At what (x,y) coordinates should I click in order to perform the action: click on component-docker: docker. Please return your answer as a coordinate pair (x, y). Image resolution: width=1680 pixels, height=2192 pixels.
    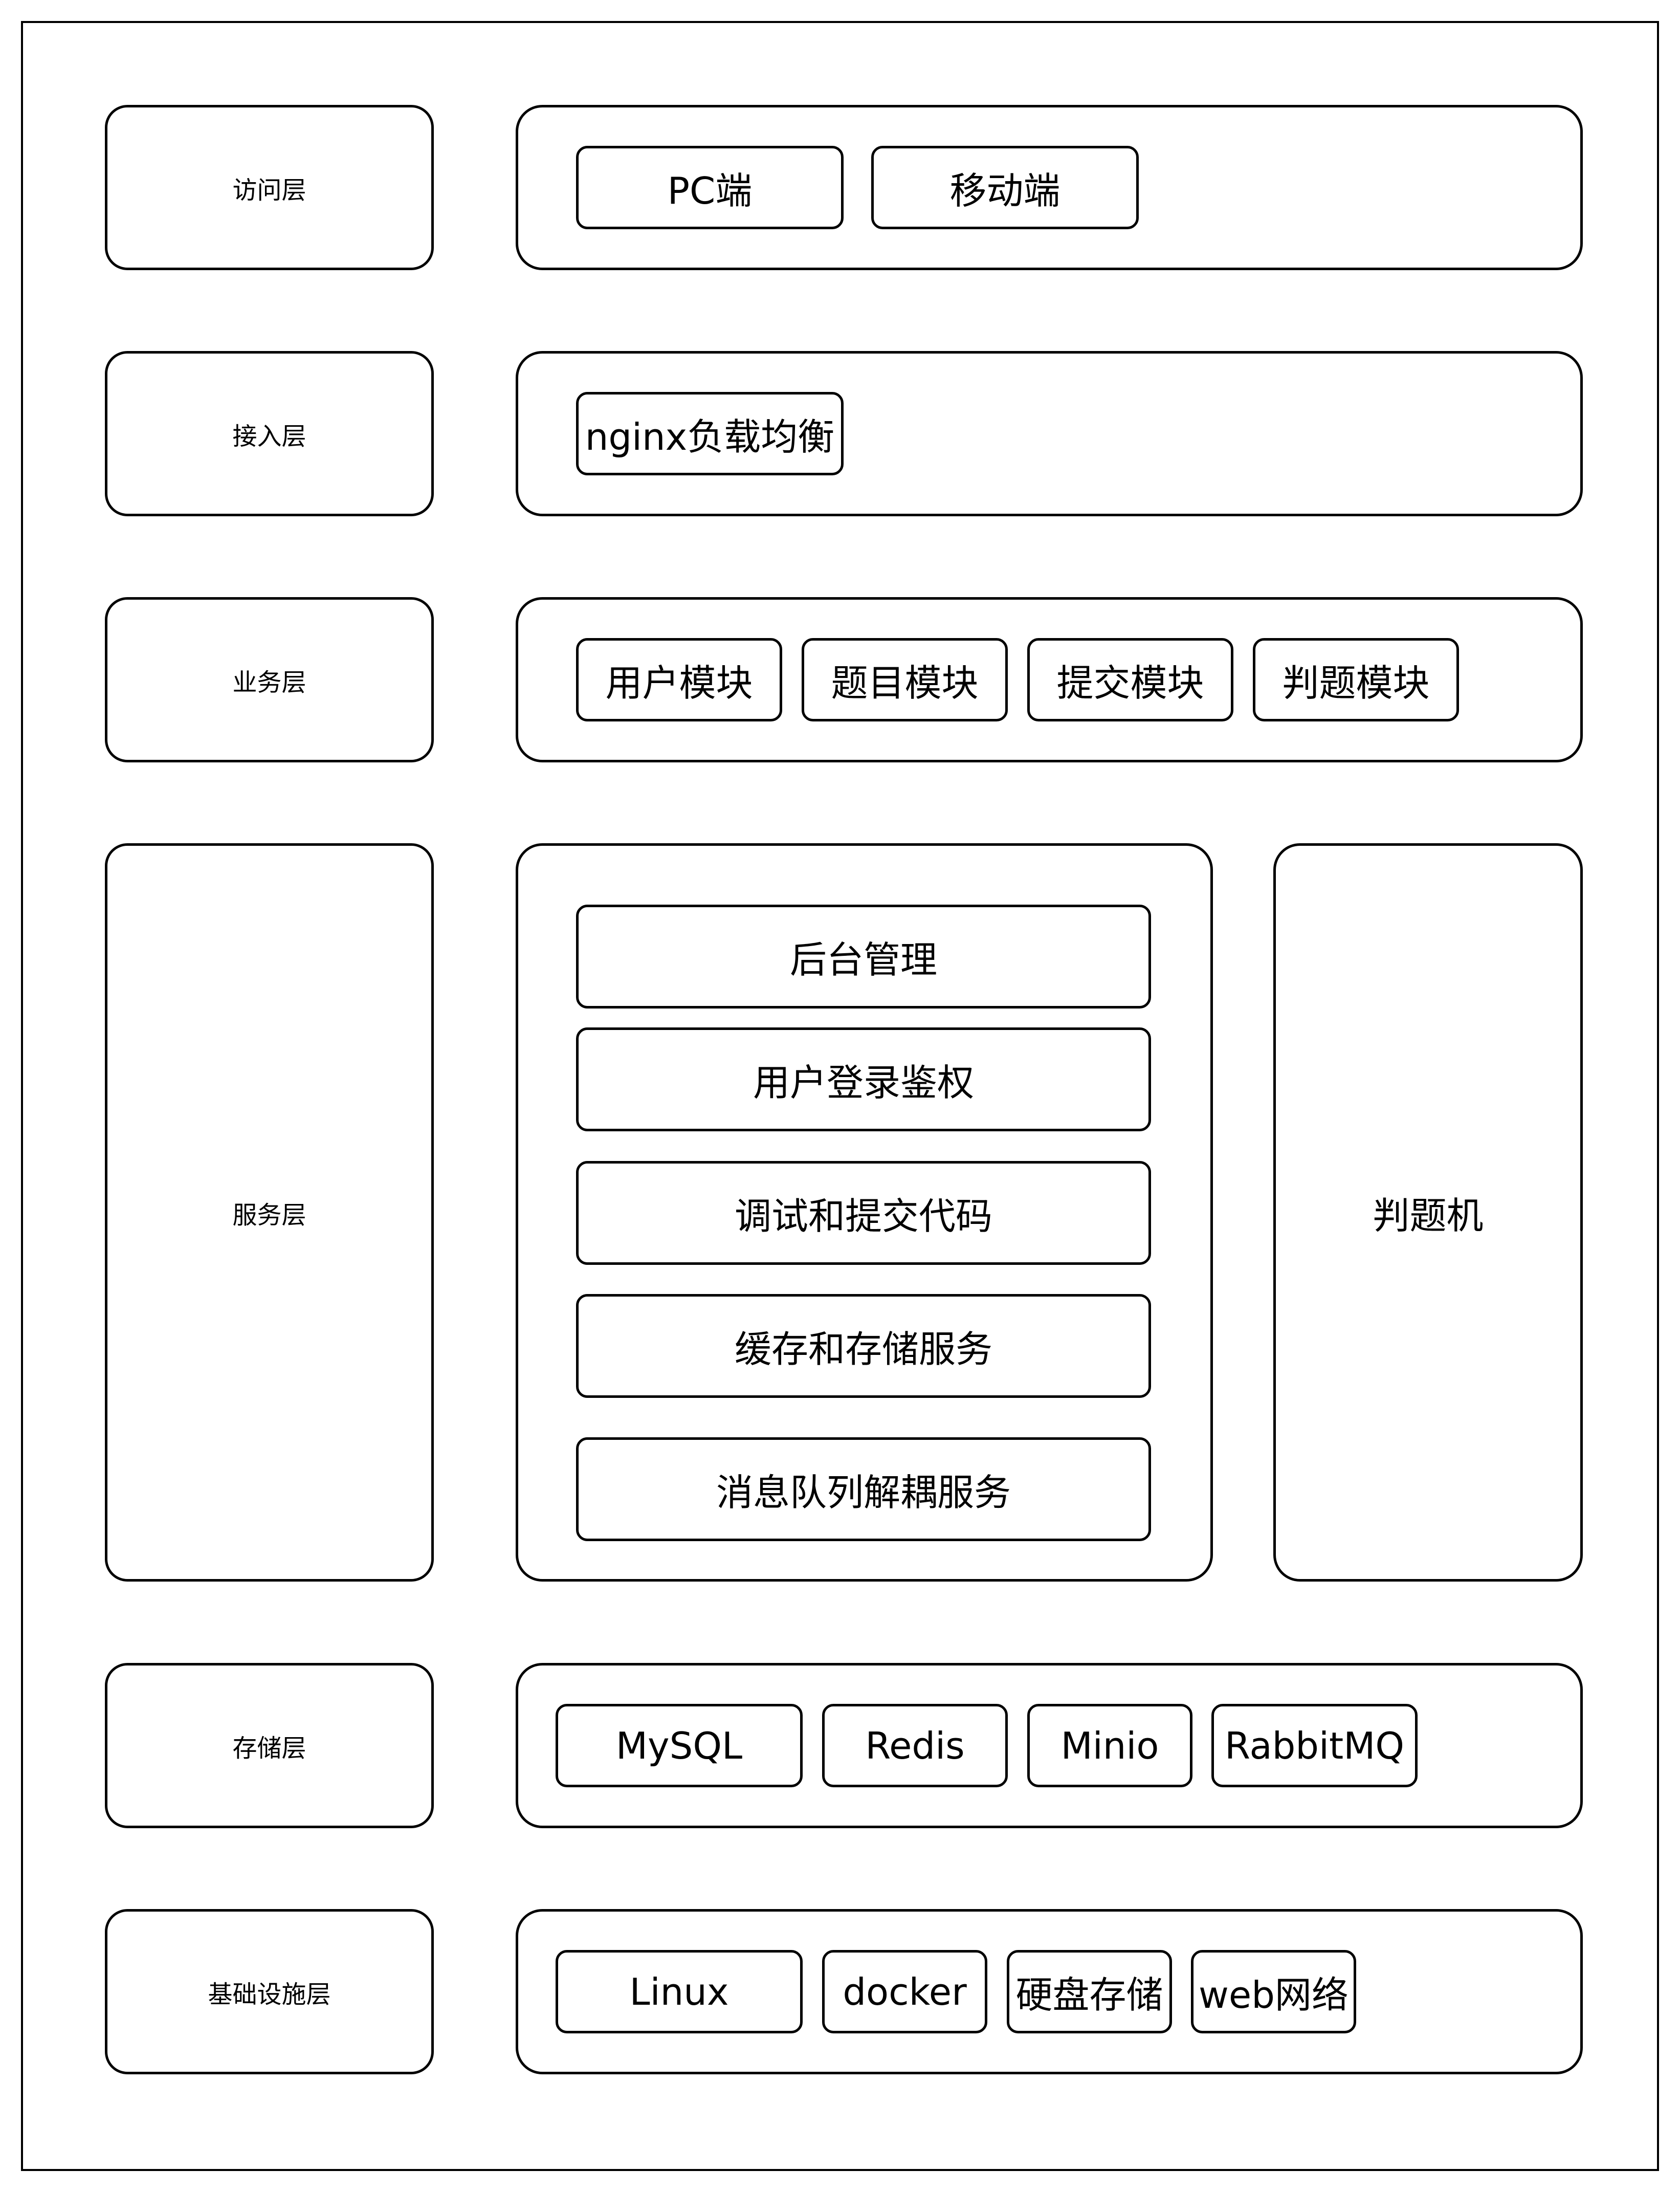
    Looking at the image, I should click on (904, 1991).